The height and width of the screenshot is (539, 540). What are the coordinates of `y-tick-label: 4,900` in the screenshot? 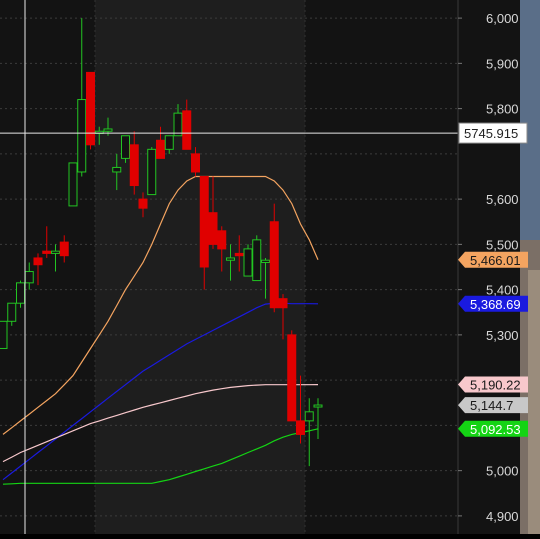 It's located at (502, 516).